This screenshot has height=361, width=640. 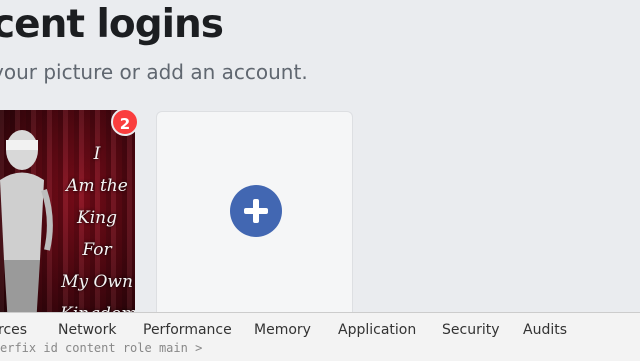 What do you see at coordinates (101, 348) in the screenshot?
I see `devtools-breadcrumb: erfix id content role main >` at bounding box center [101, 348].